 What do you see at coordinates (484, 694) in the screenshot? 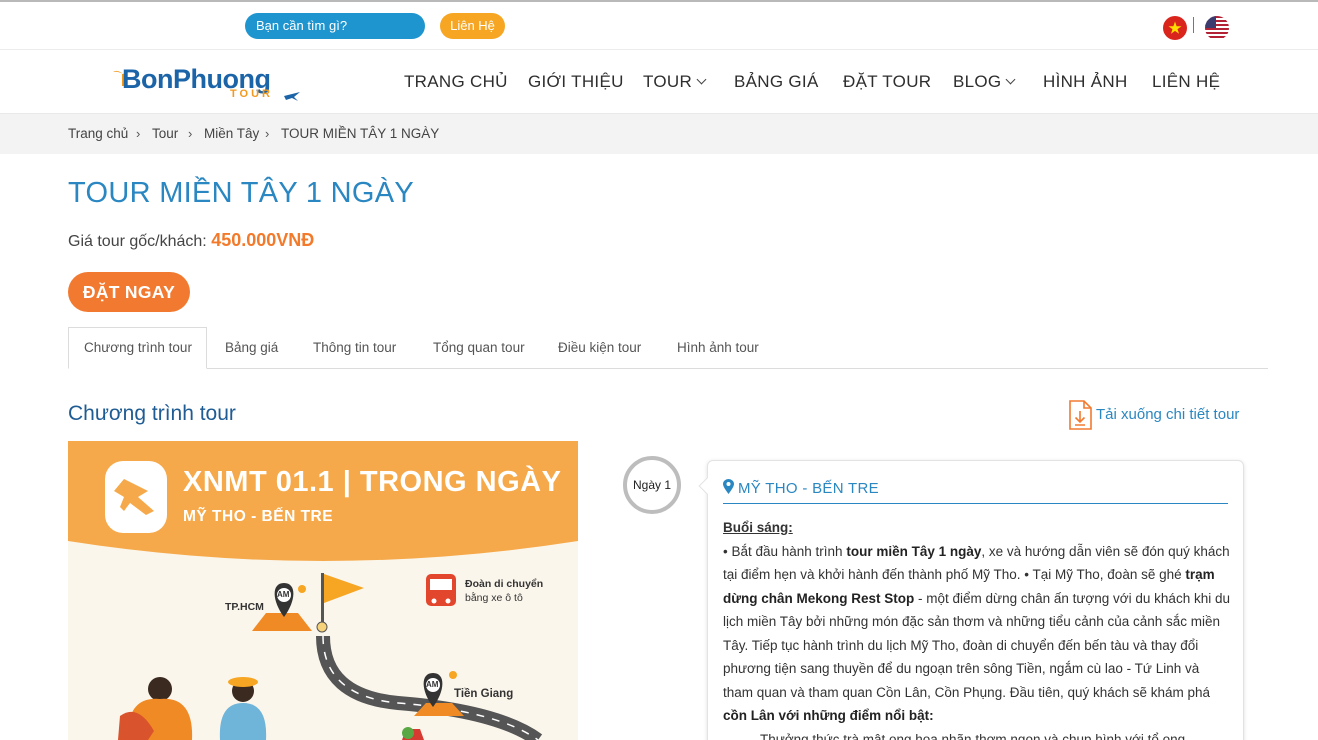
I see `stop-location-label: Tiền Giang` at bounding box center [484, 694].